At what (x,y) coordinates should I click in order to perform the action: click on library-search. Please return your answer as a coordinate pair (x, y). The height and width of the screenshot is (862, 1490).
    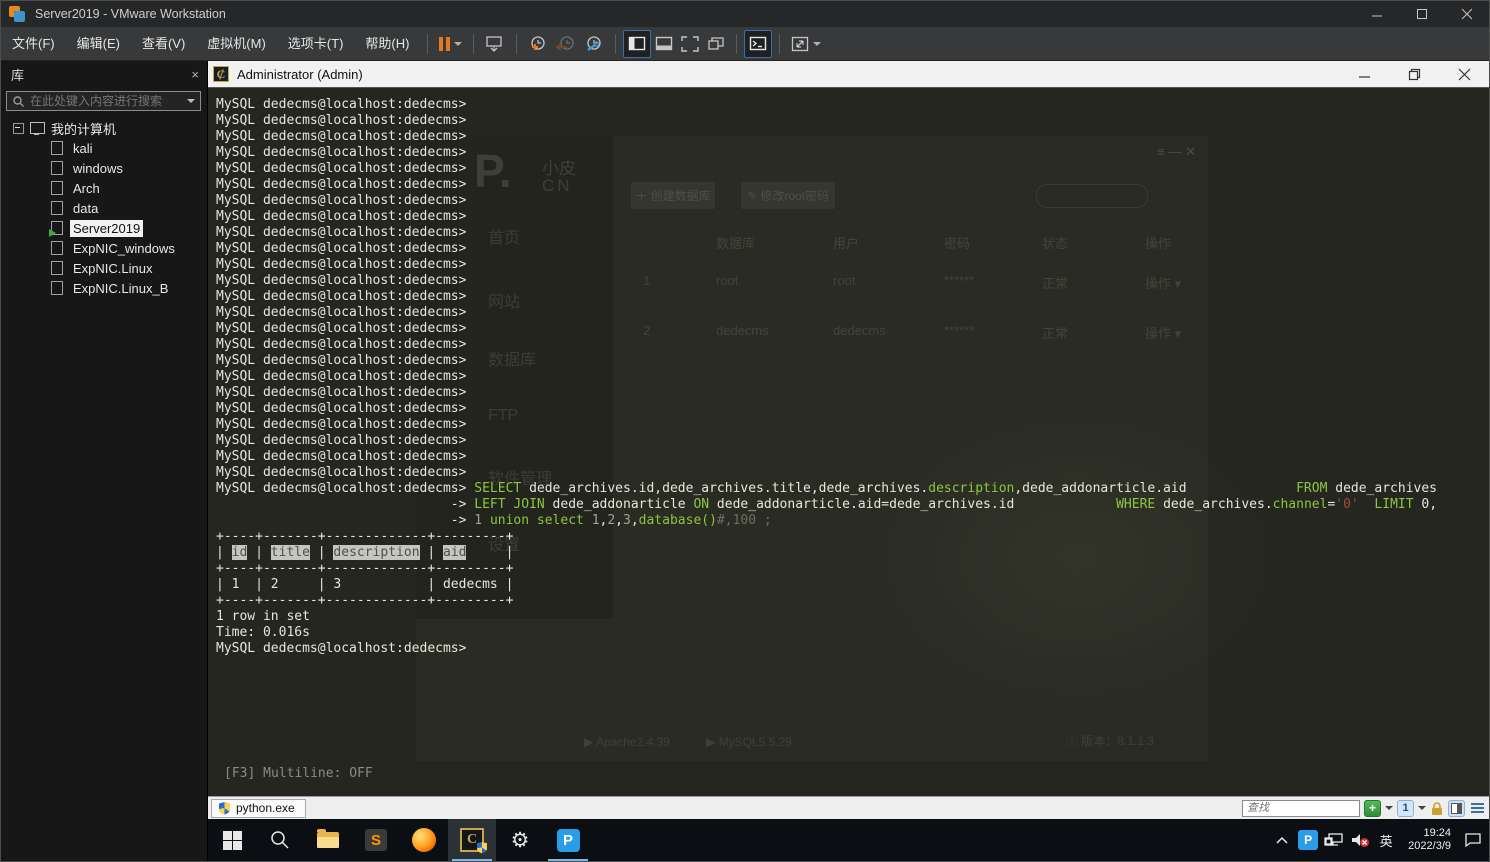
    Looking at the image, I should click on (103, 101).